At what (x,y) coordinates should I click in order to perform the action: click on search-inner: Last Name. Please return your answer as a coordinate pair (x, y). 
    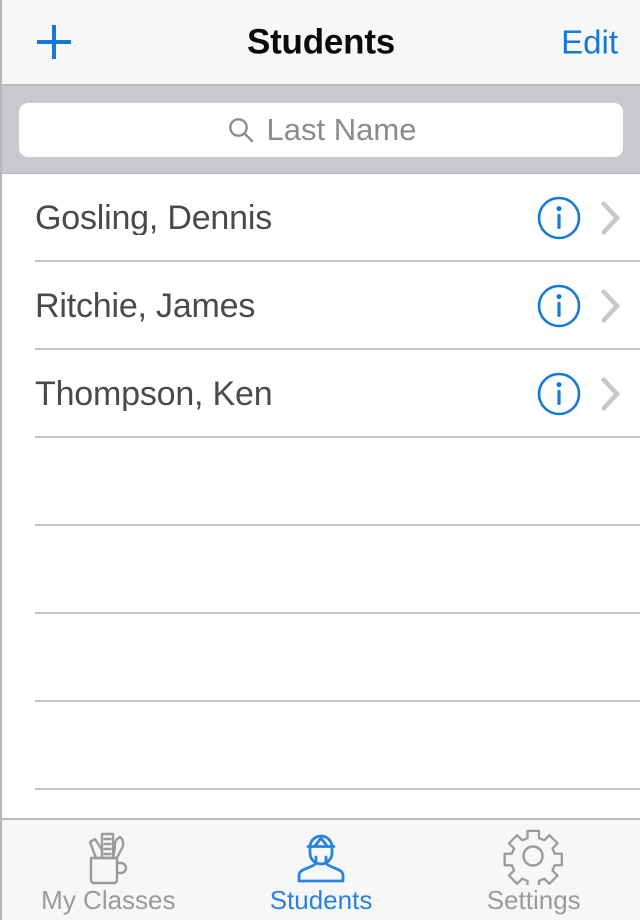
    Looking at the image, I should click on (321, 129).